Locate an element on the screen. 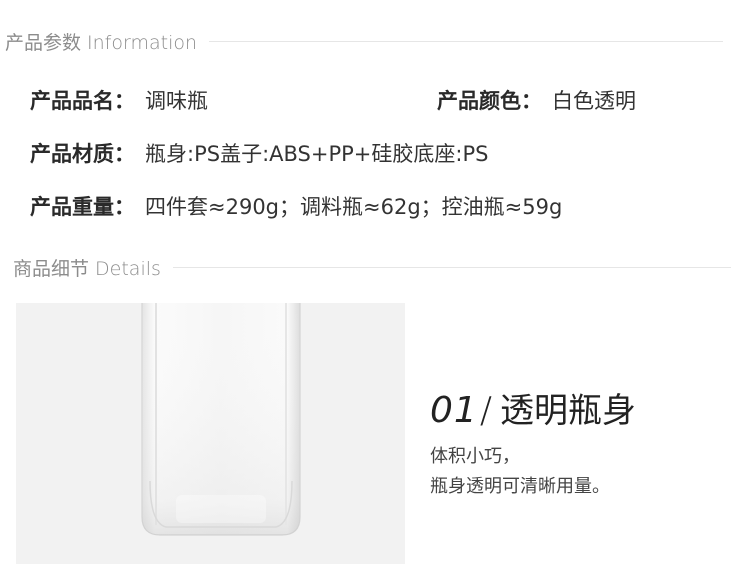 The height and width of the screenshot is (564, 750). spec-row-weight: 产品重量： 四件套≈290g；调料瓶≈62g；控油瓶≈59g is located at coordinates (296, 206).